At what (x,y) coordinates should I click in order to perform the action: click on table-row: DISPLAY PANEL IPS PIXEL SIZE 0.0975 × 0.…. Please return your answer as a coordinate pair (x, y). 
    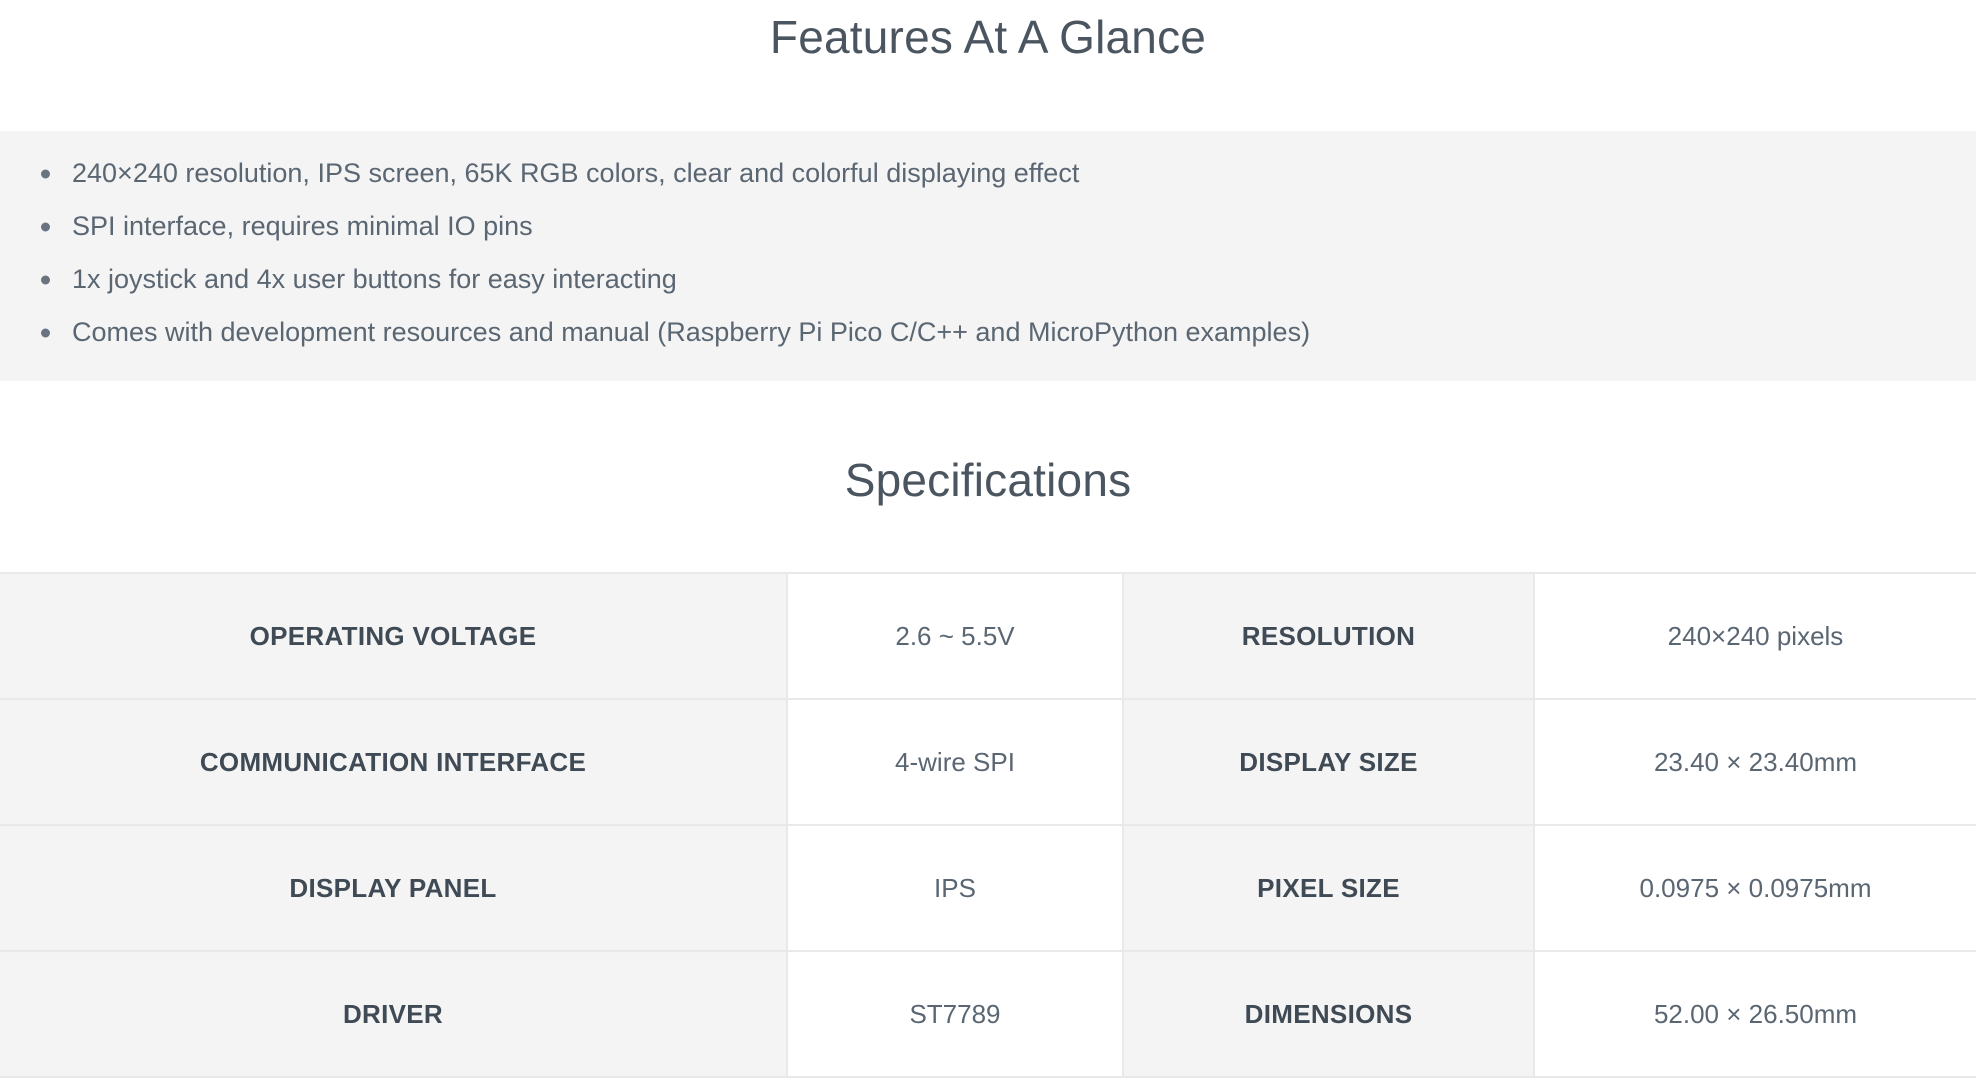
    Looking at the image, I should click on (988, 889).